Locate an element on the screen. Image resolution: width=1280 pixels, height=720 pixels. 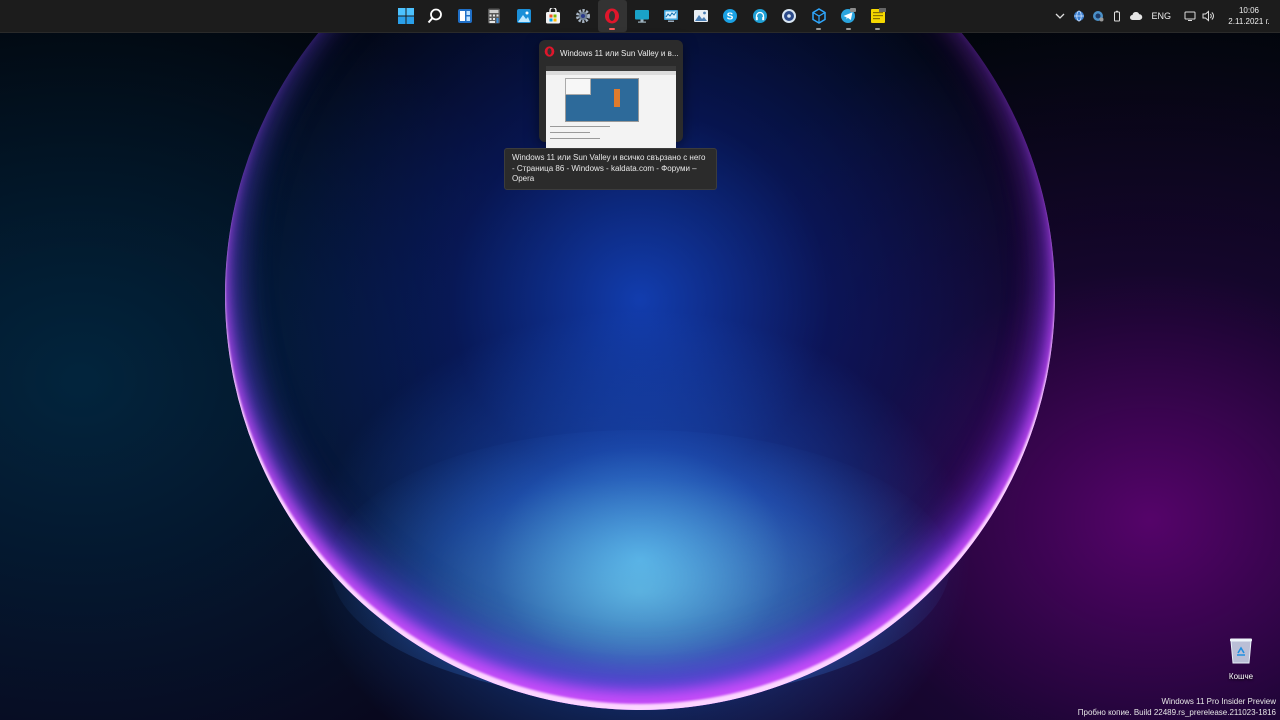
taskbar: S ENG 10:06 2.11.2021 г. is located at coordinates (640, 16).